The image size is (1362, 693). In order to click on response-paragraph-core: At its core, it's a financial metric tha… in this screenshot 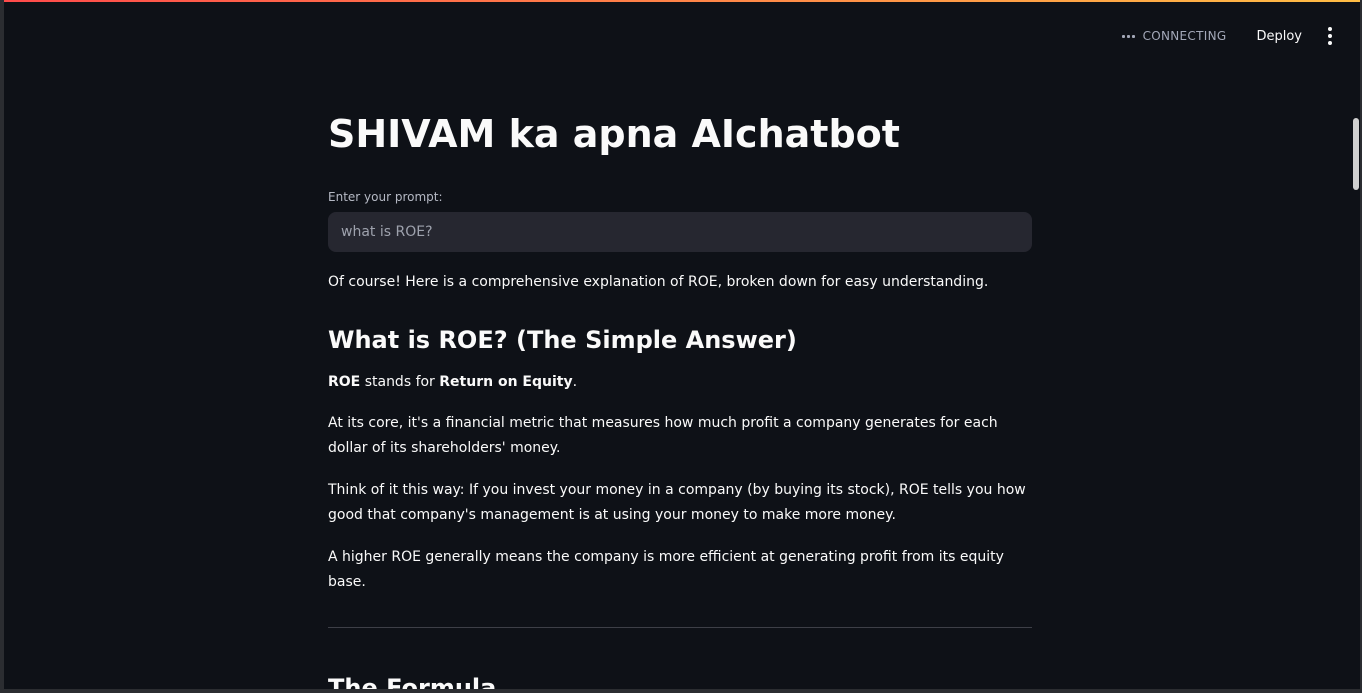, I will do `click(663, 435)`.